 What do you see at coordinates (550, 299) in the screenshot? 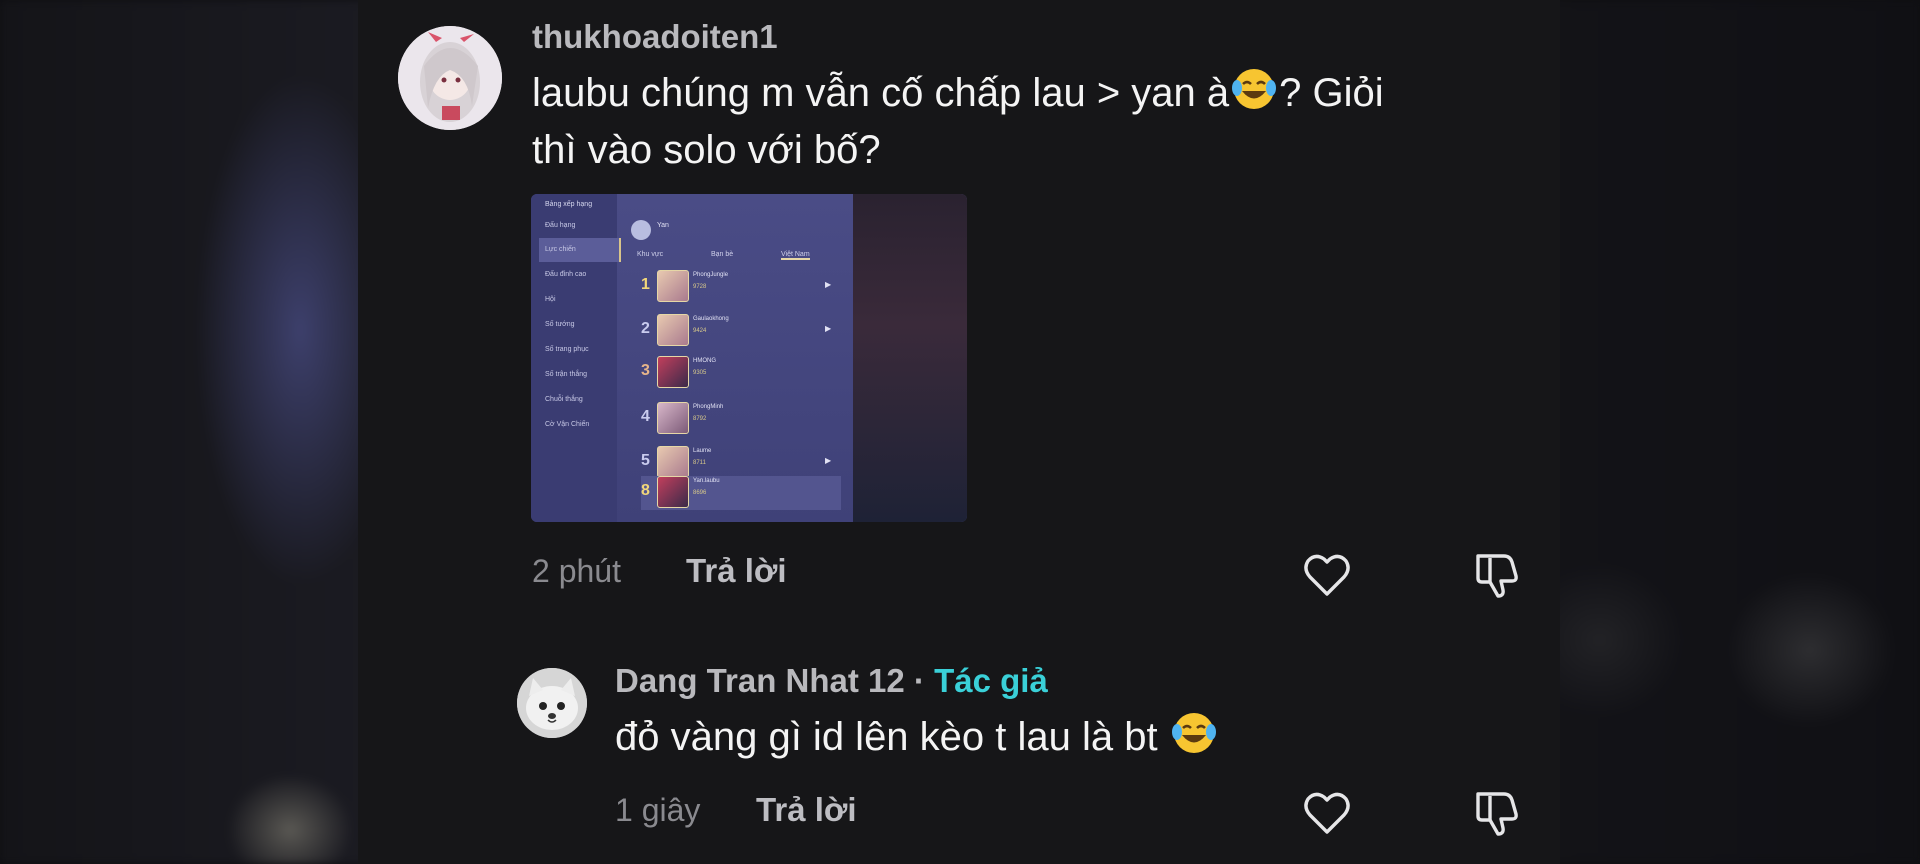
I see `sidebar-item: Hội` at bounding box center [550, 299].